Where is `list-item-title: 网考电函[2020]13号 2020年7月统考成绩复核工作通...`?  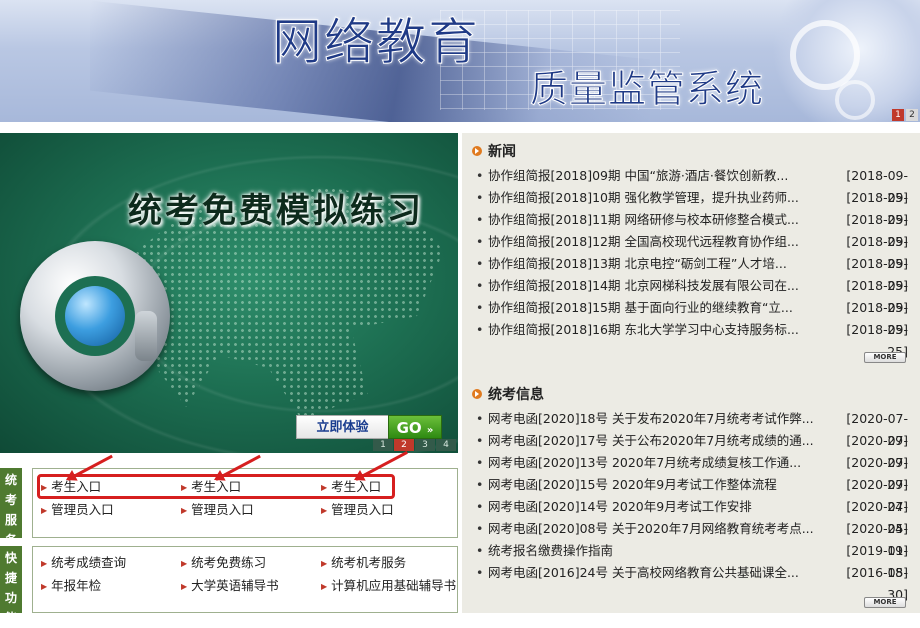 list-item-title: 网考电函[2020]13号 2020年7月统考成绩复核工作通... is located at coordinates (658, 463).